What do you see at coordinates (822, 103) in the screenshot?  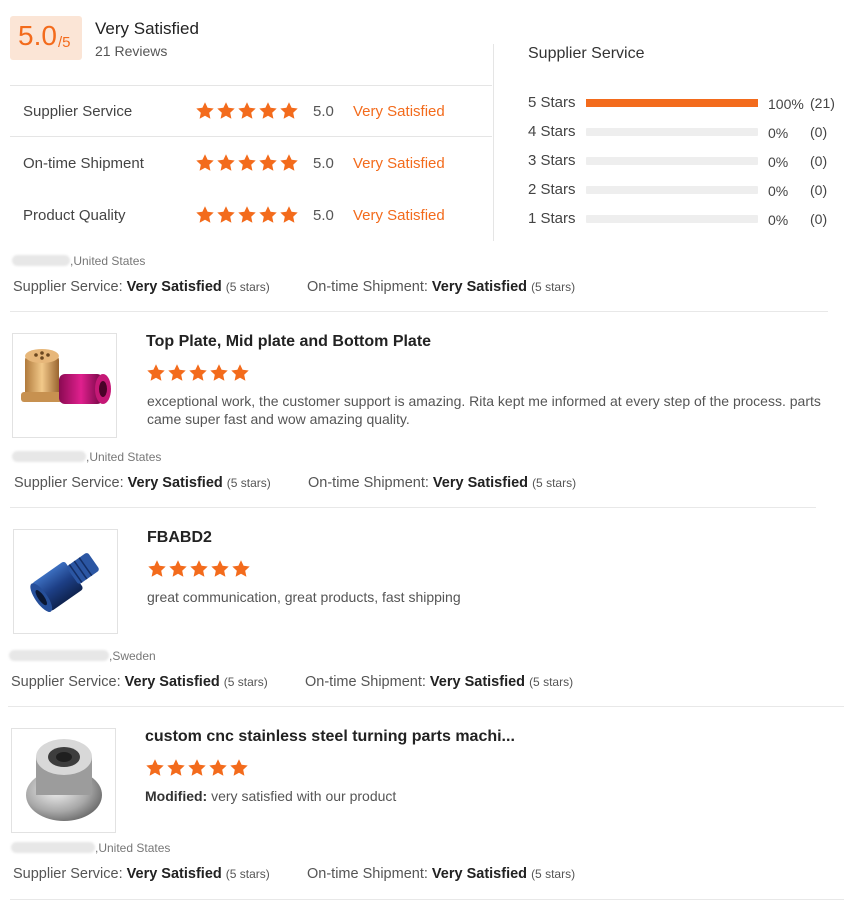 I see `distribution-count: (21)` at bounding box center [822, 103].